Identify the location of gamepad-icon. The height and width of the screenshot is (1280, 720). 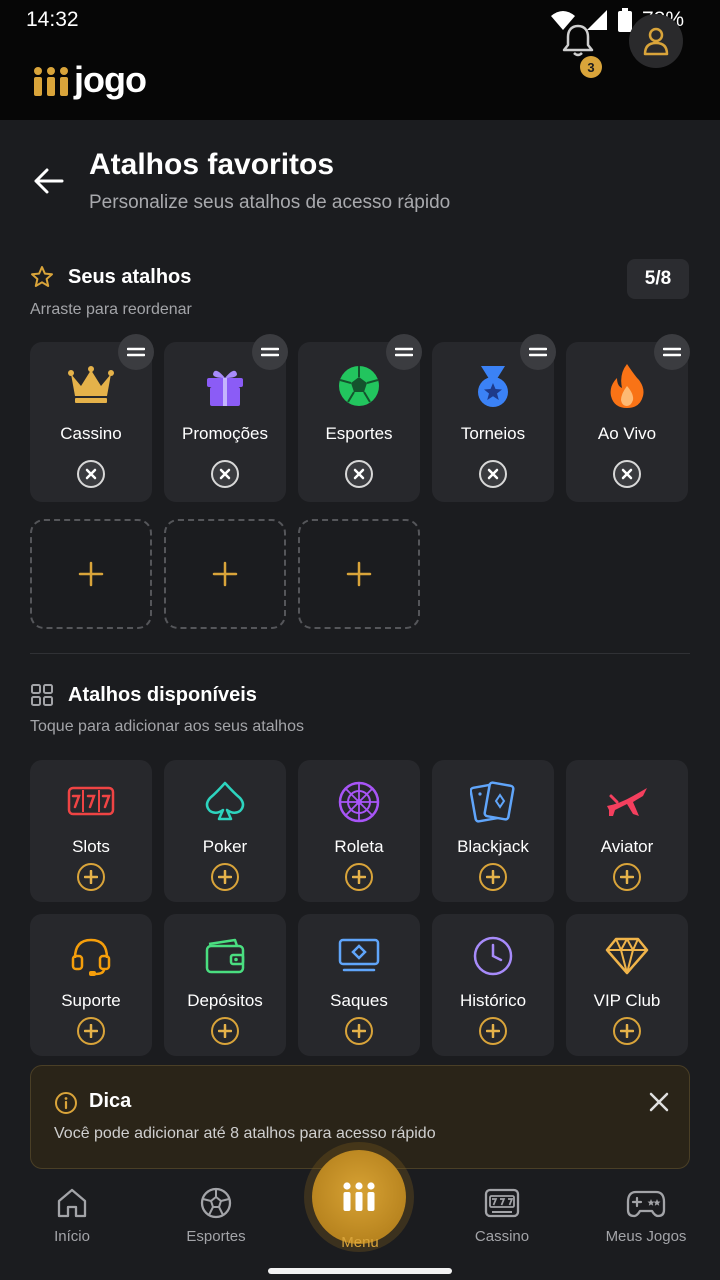
(646, 1204).